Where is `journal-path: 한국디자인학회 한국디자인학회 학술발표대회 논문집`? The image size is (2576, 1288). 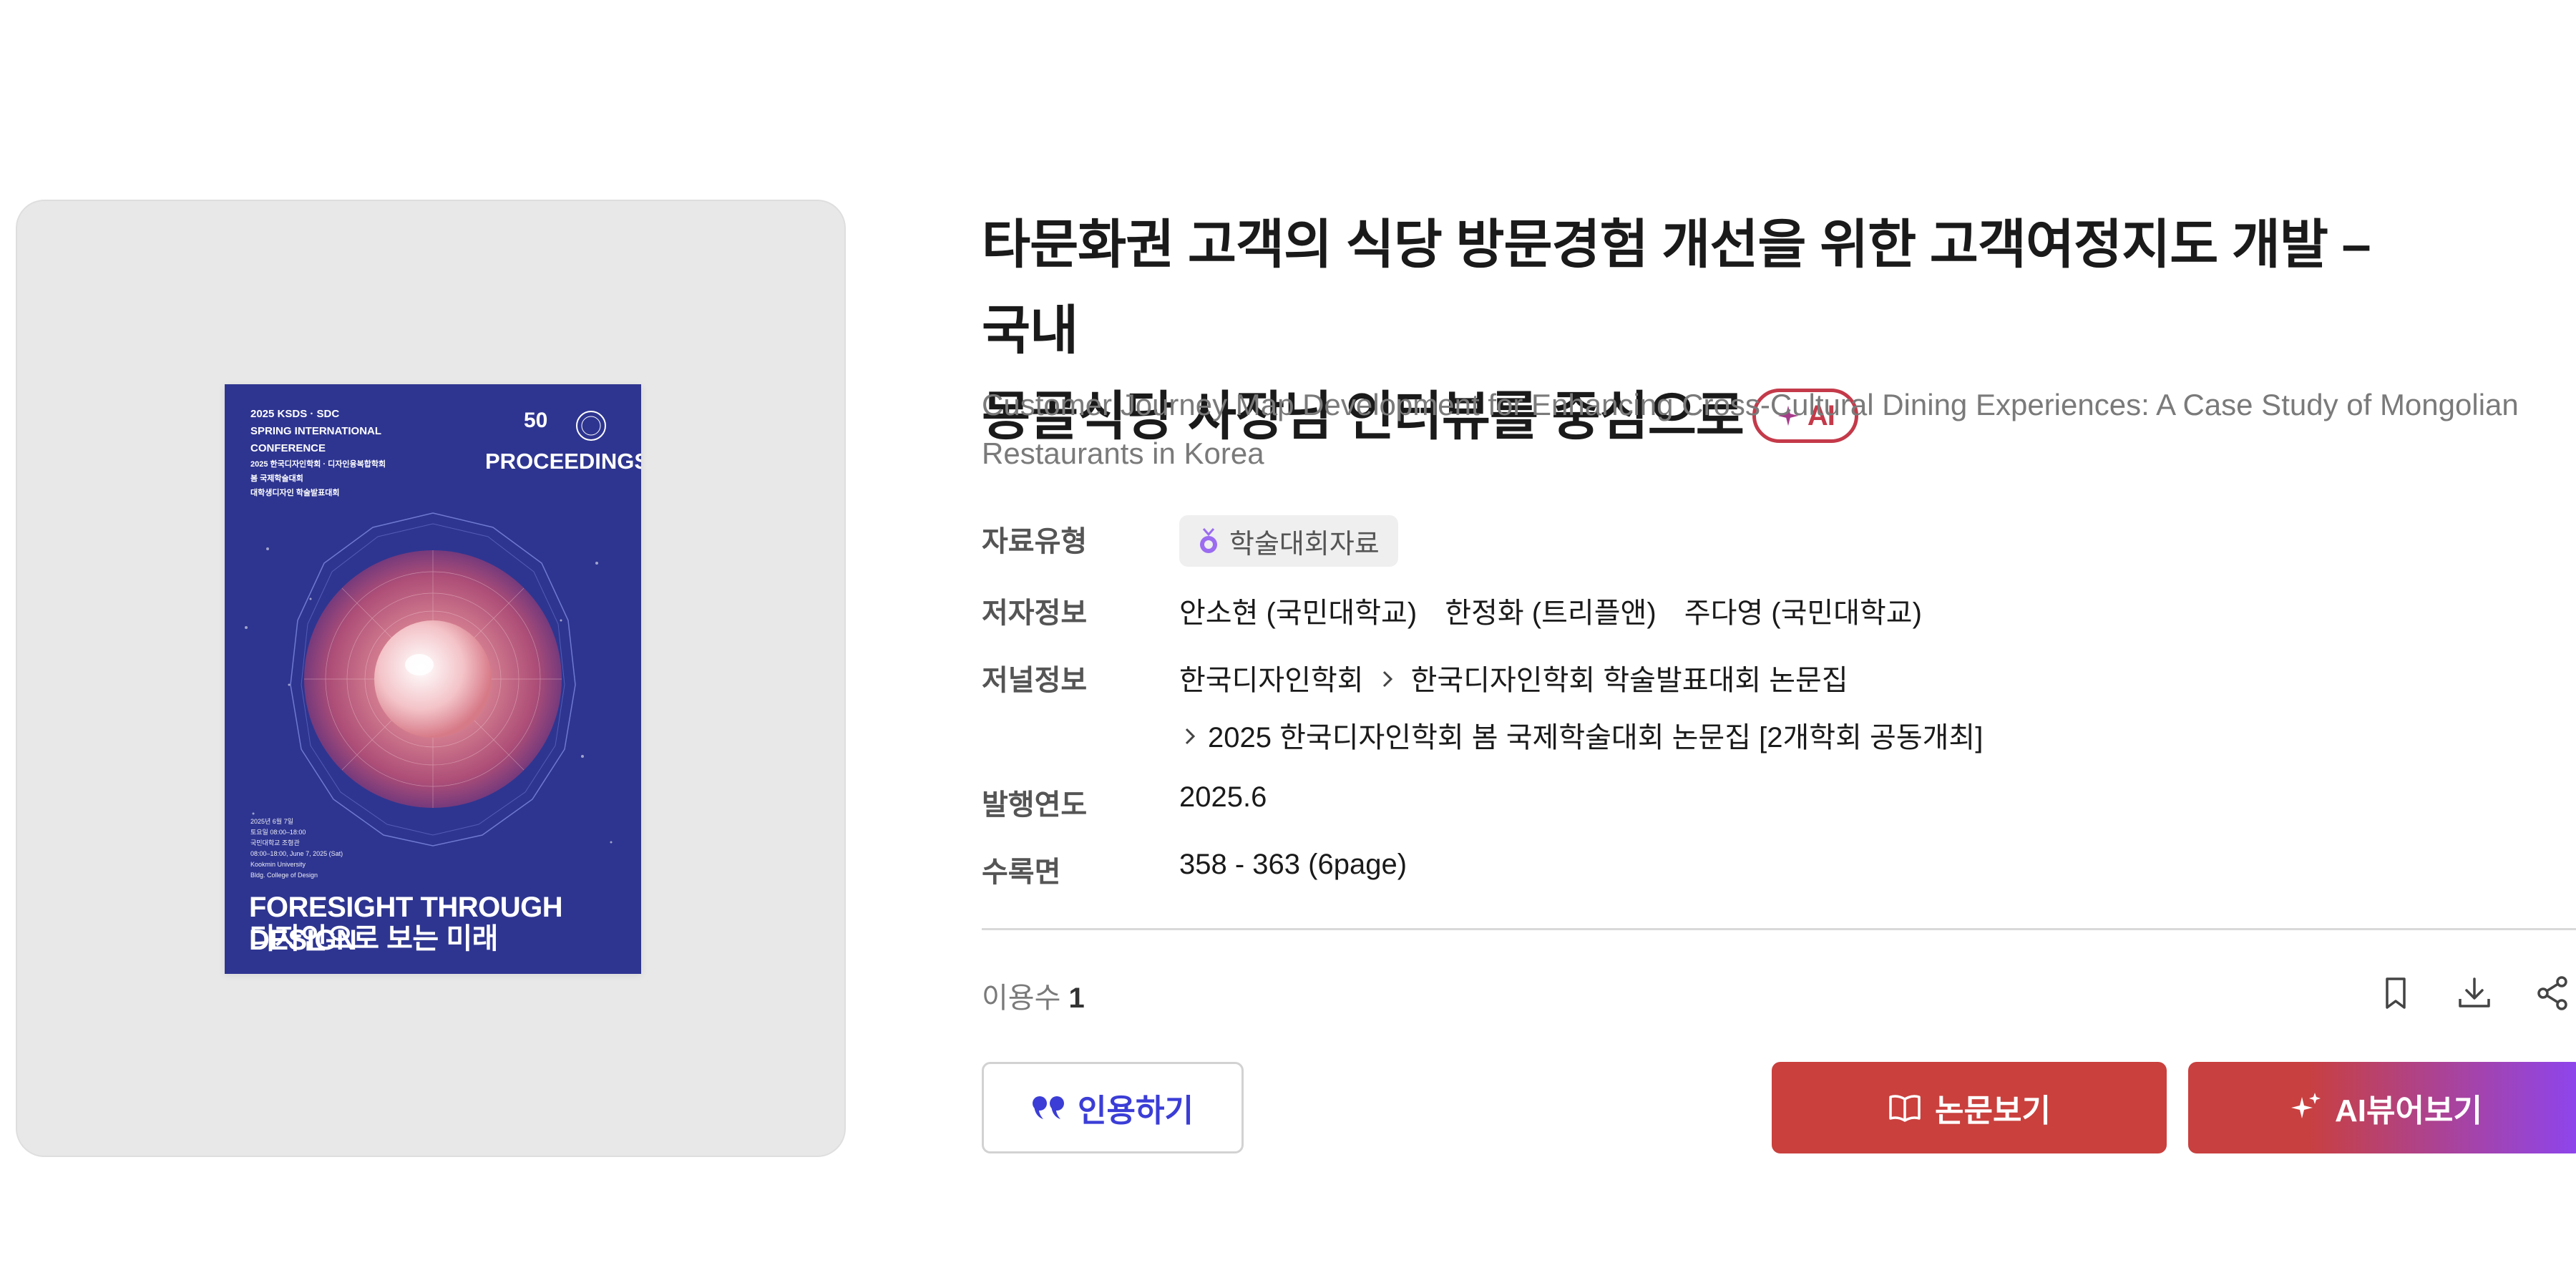 journal-path: 한국디자인학회 한국디자인학회 학술발표대회 논문집 is located at coordinates (1513, 677).